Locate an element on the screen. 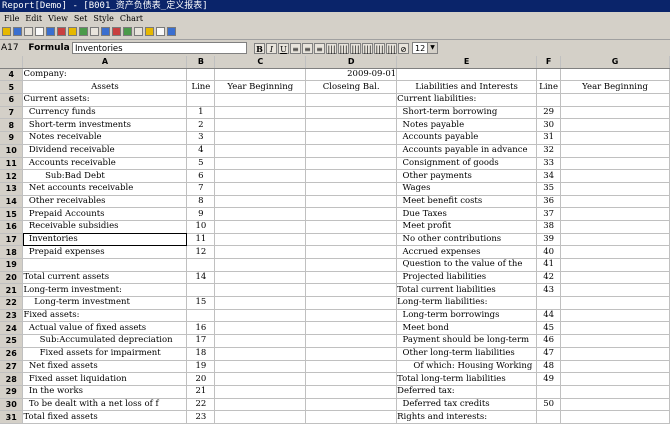 This screenshot has width=670, height=427. cell-a: Currency funds is located at coordinates (105, 113).